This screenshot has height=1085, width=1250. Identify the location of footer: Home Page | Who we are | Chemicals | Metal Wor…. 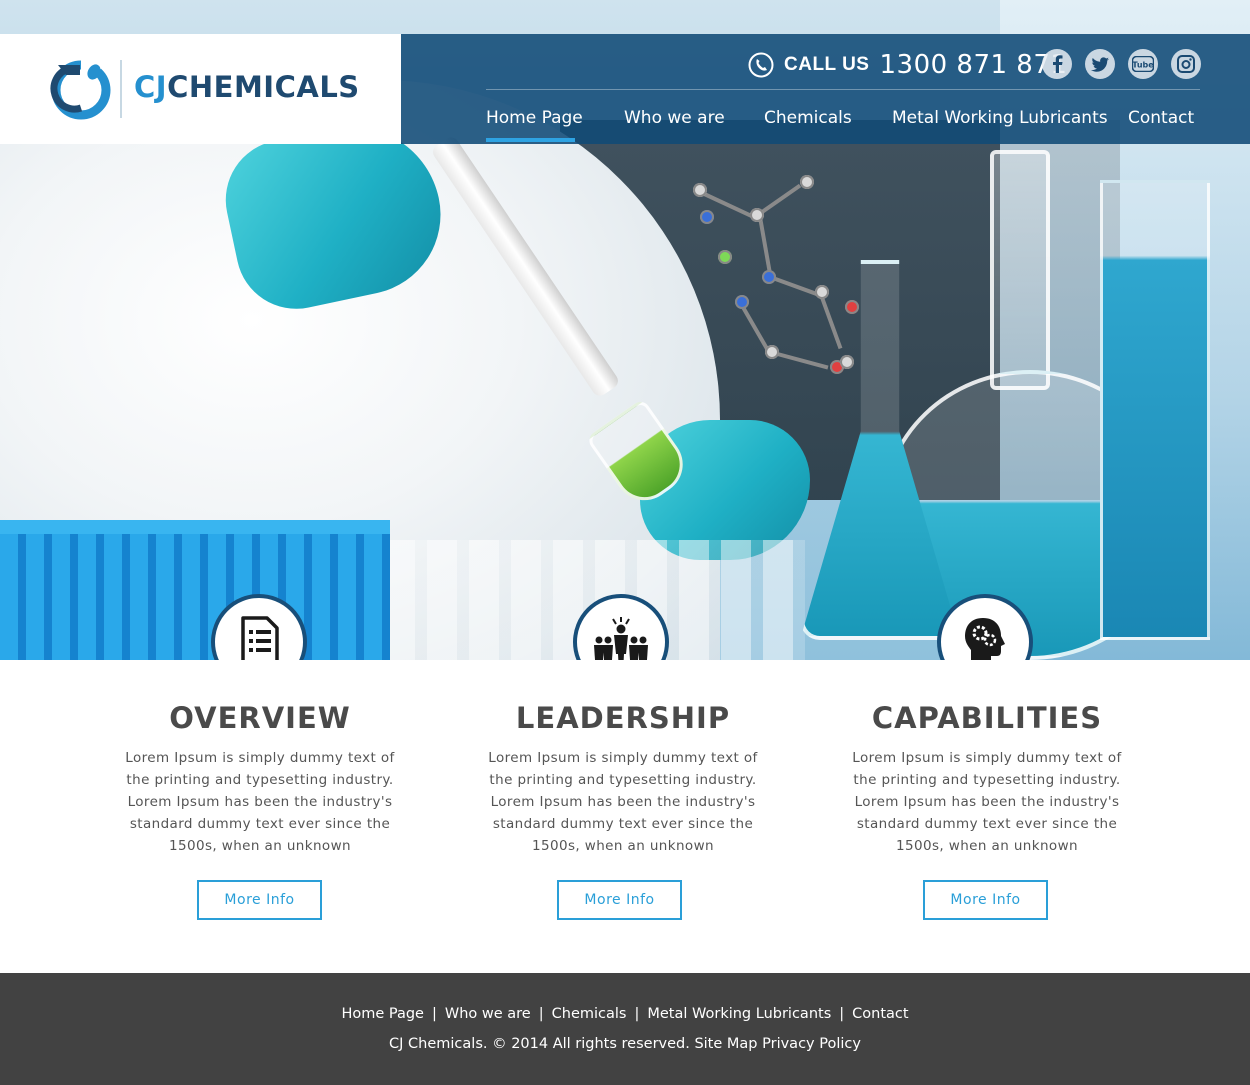
(625, 1029).